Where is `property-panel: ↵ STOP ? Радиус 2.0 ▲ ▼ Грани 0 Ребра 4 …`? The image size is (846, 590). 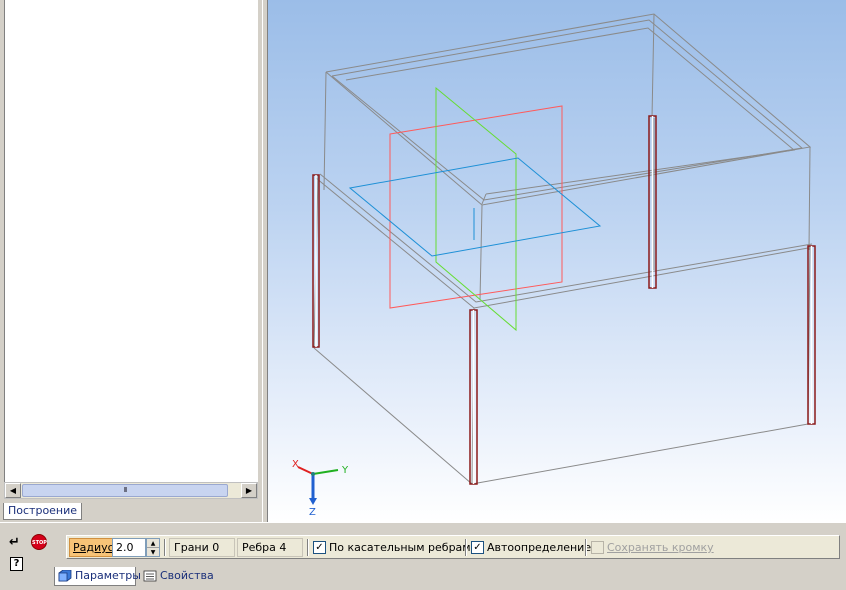
property-panel: ↵ STOP ? Радиус 2.0 ▲ ▼ Грани 0 Ребра 4 … is located at coordinates (423, 556).